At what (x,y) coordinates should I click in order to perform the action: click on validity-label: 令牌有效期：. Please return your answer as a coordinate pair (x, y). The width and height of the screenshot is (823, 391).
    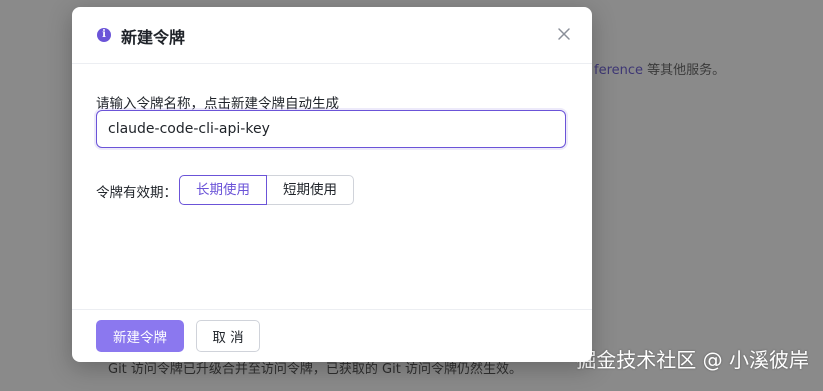
    Looking at the image, I should click on (136, 193).